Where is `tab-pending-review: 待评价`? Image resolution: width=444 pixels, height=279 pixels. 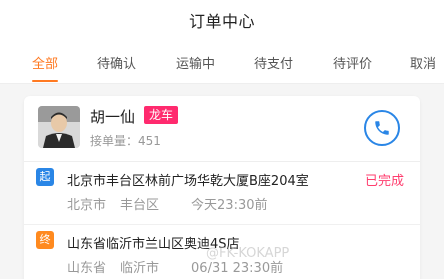 tab-pending-review: 待评价 is located at coordinates (353, 61).